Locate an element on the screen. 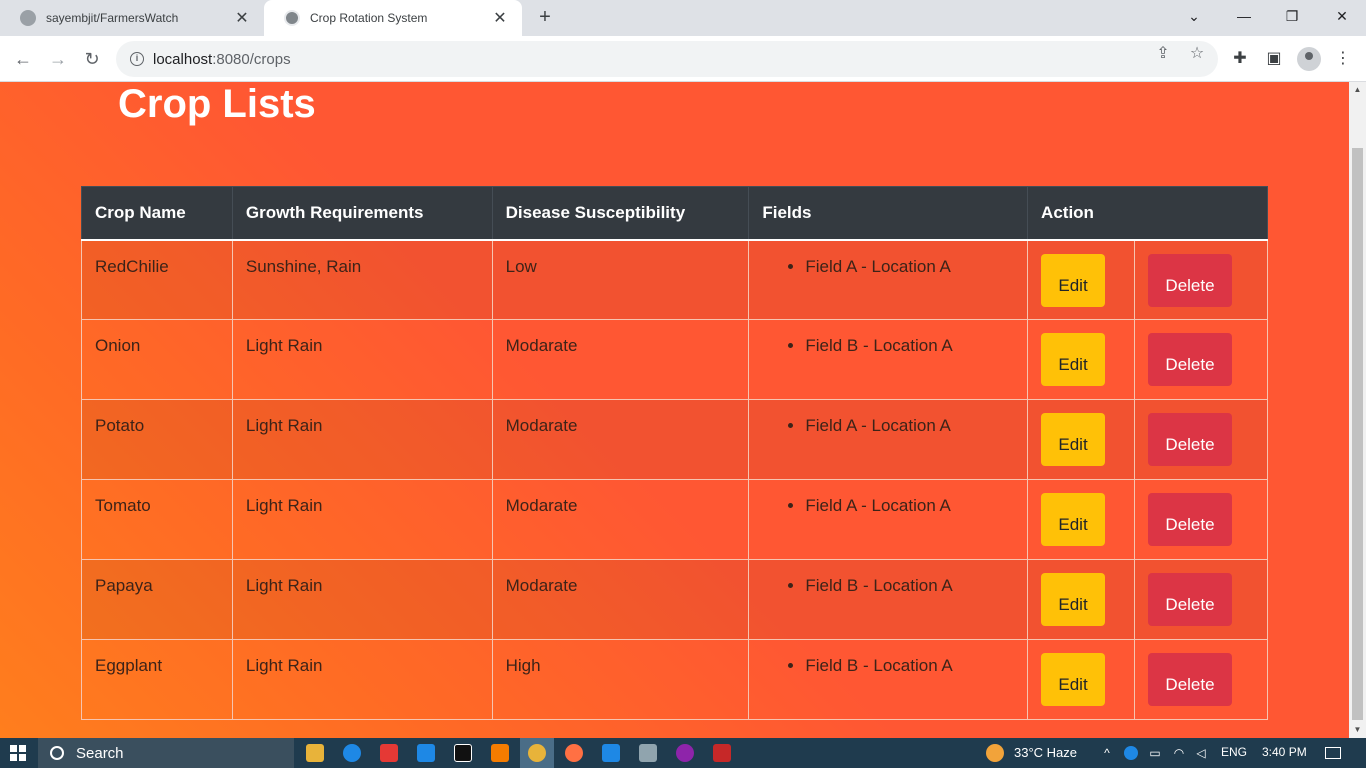 The width and height of the screenshot is (1366, 768). taskbar-search: Search is located at coordinates (166, 753).